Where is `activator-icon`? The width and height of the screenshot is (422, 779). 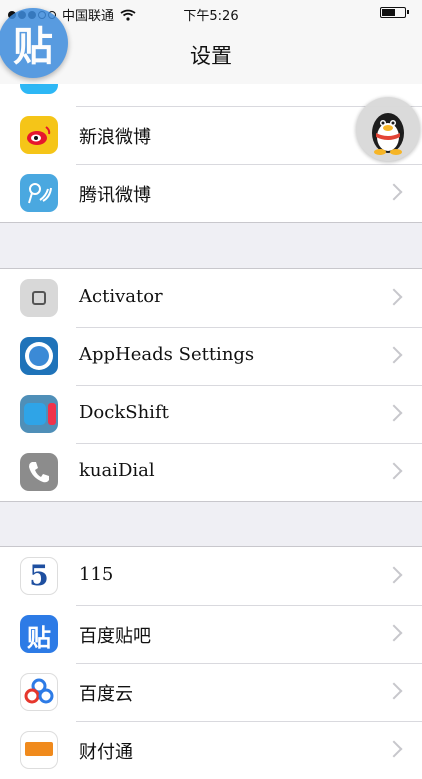 activator-icon is located at coordinates (39, 298).